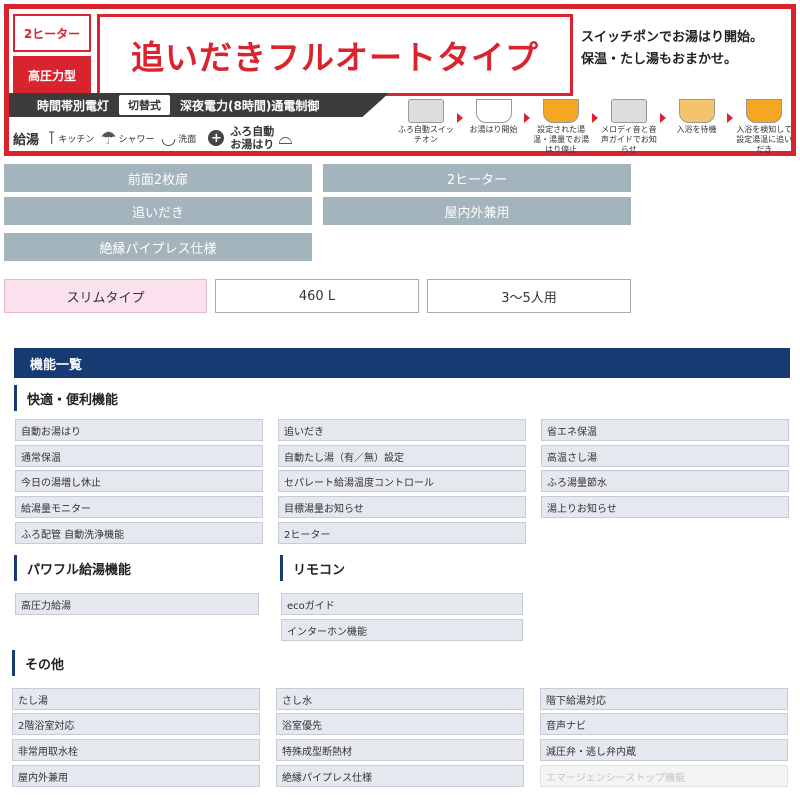  What do you see at coordinates (493, 129) in the screenshot?
I see `step-label: お湯はり開始` at bounding box center [493, 129].